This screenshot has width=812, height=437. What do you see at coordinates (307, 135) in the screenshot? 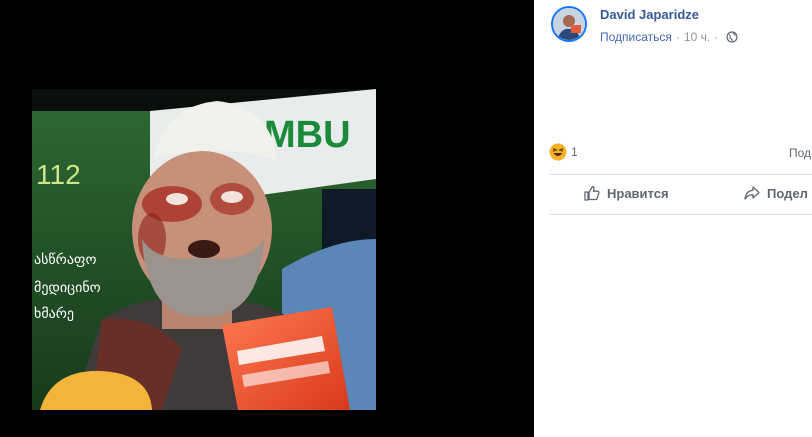
I see `ambulance-sign-text: MBU` at bounding box center [307, 135].